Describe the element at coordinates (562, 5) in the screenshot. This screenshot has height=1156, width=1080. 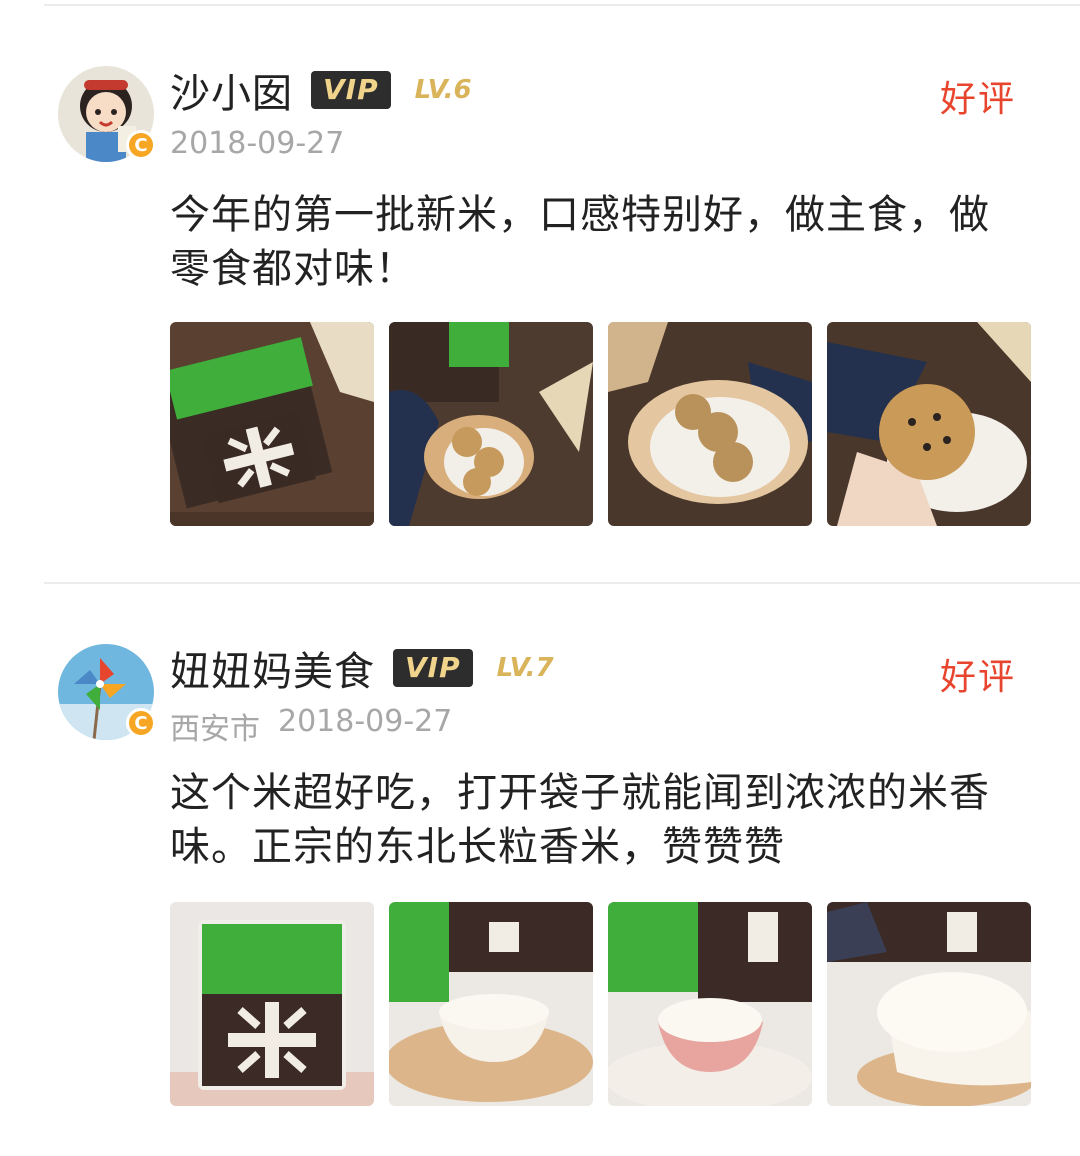
I see `top-divider` at that location.